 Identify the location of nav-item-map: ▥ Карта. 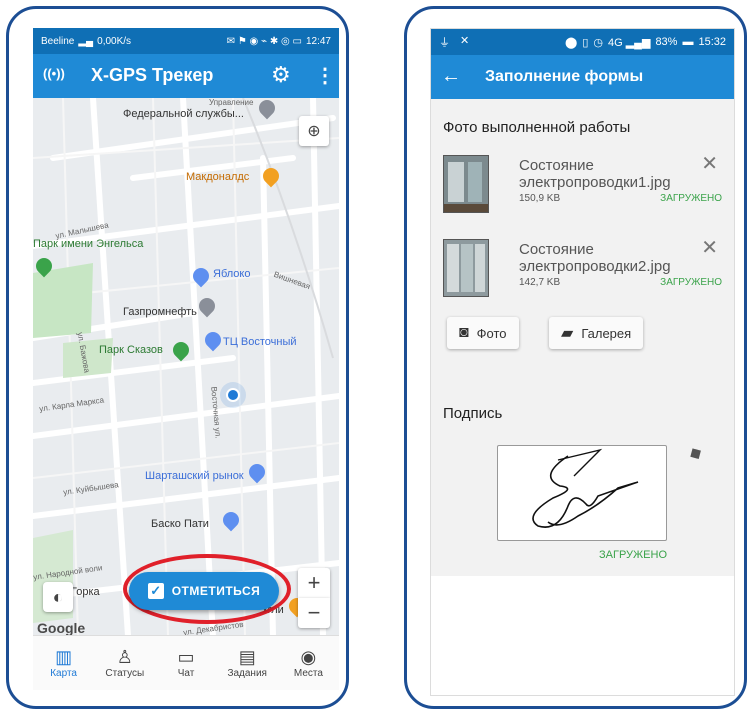
(63, 663).